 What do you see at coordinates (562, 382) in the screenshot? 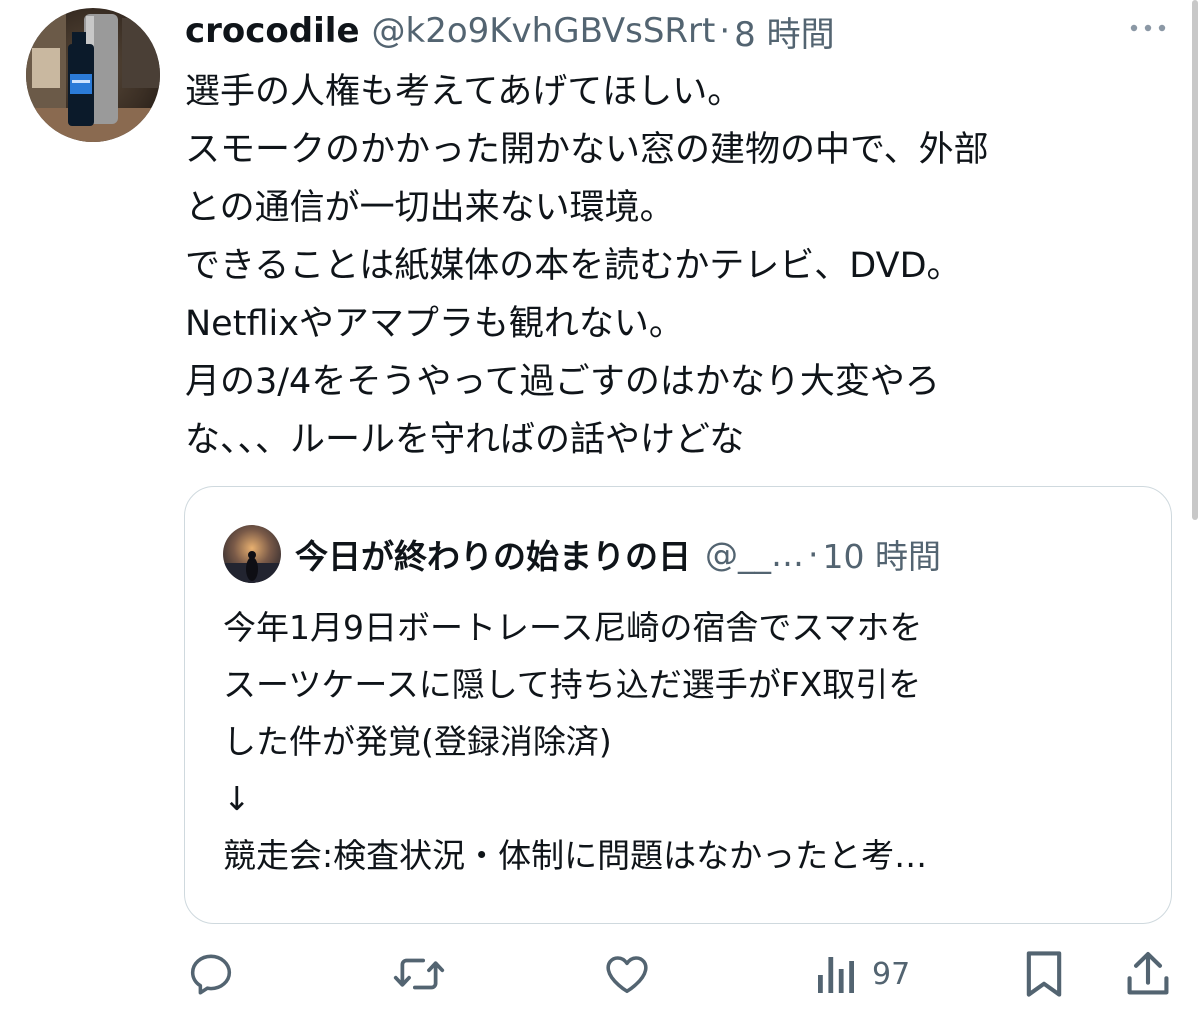
I see `tweet-text-line: 月の3/4をそうやって過ごすのはかなり大変やろ` at bounding box center [562, 382].